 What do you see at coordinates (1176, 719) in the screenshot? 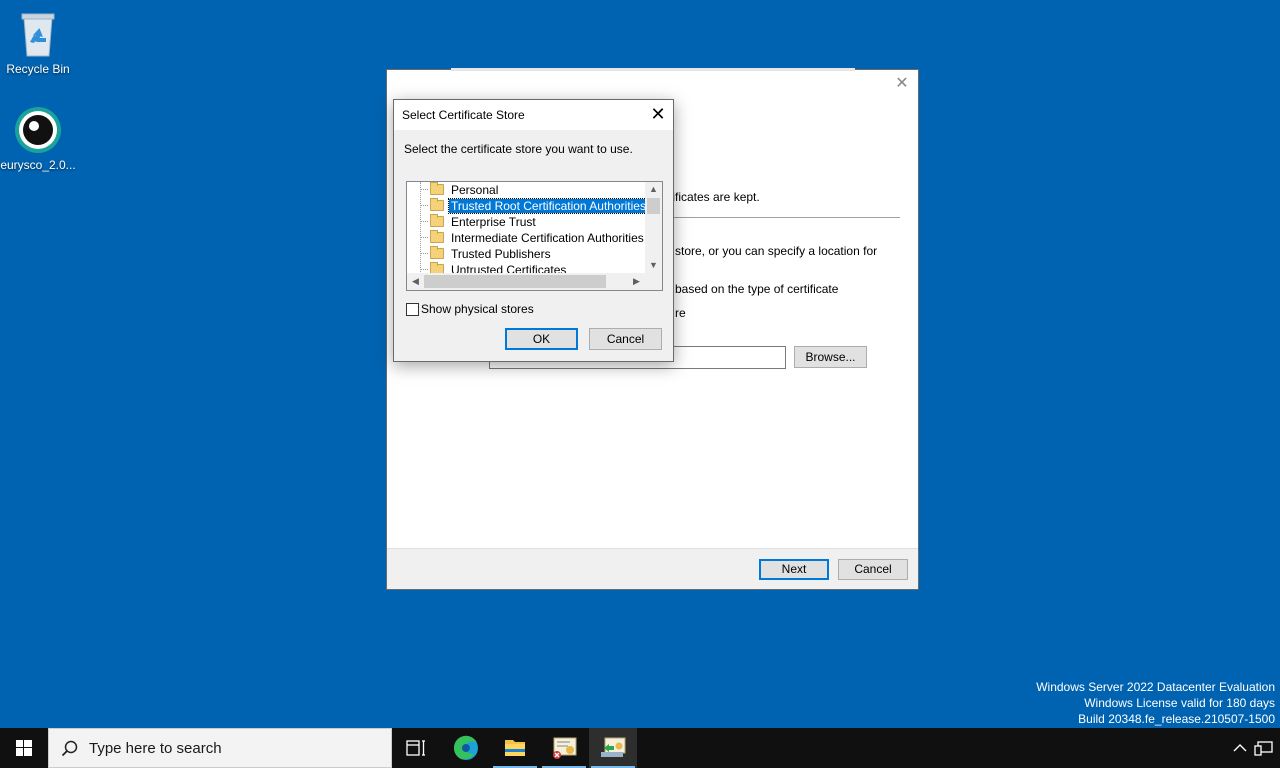
I see `watermark-build: Build 20348.fe_release.210507-1500` at bounding box center [1176, 719].